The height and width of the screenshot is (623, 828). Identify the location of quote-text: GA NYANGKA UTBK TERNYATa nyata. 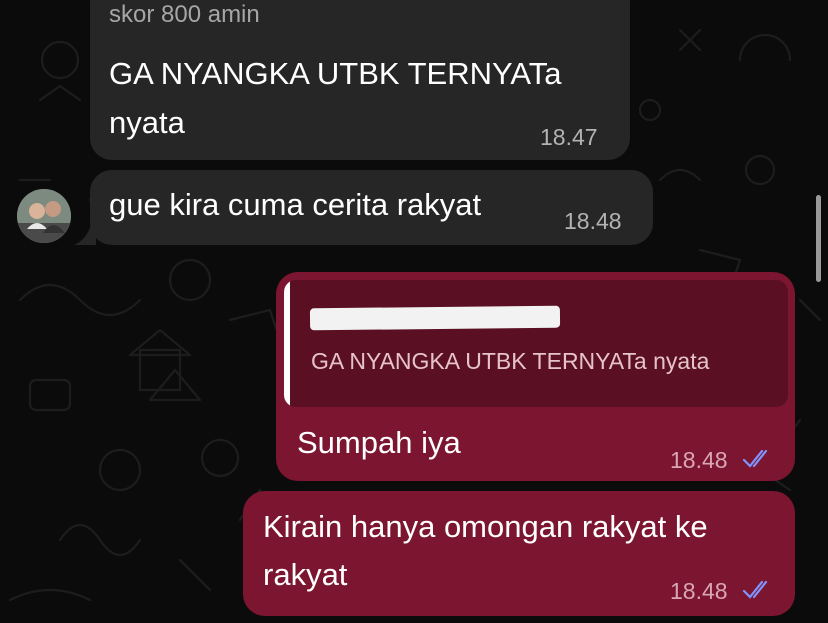
(510, 361).